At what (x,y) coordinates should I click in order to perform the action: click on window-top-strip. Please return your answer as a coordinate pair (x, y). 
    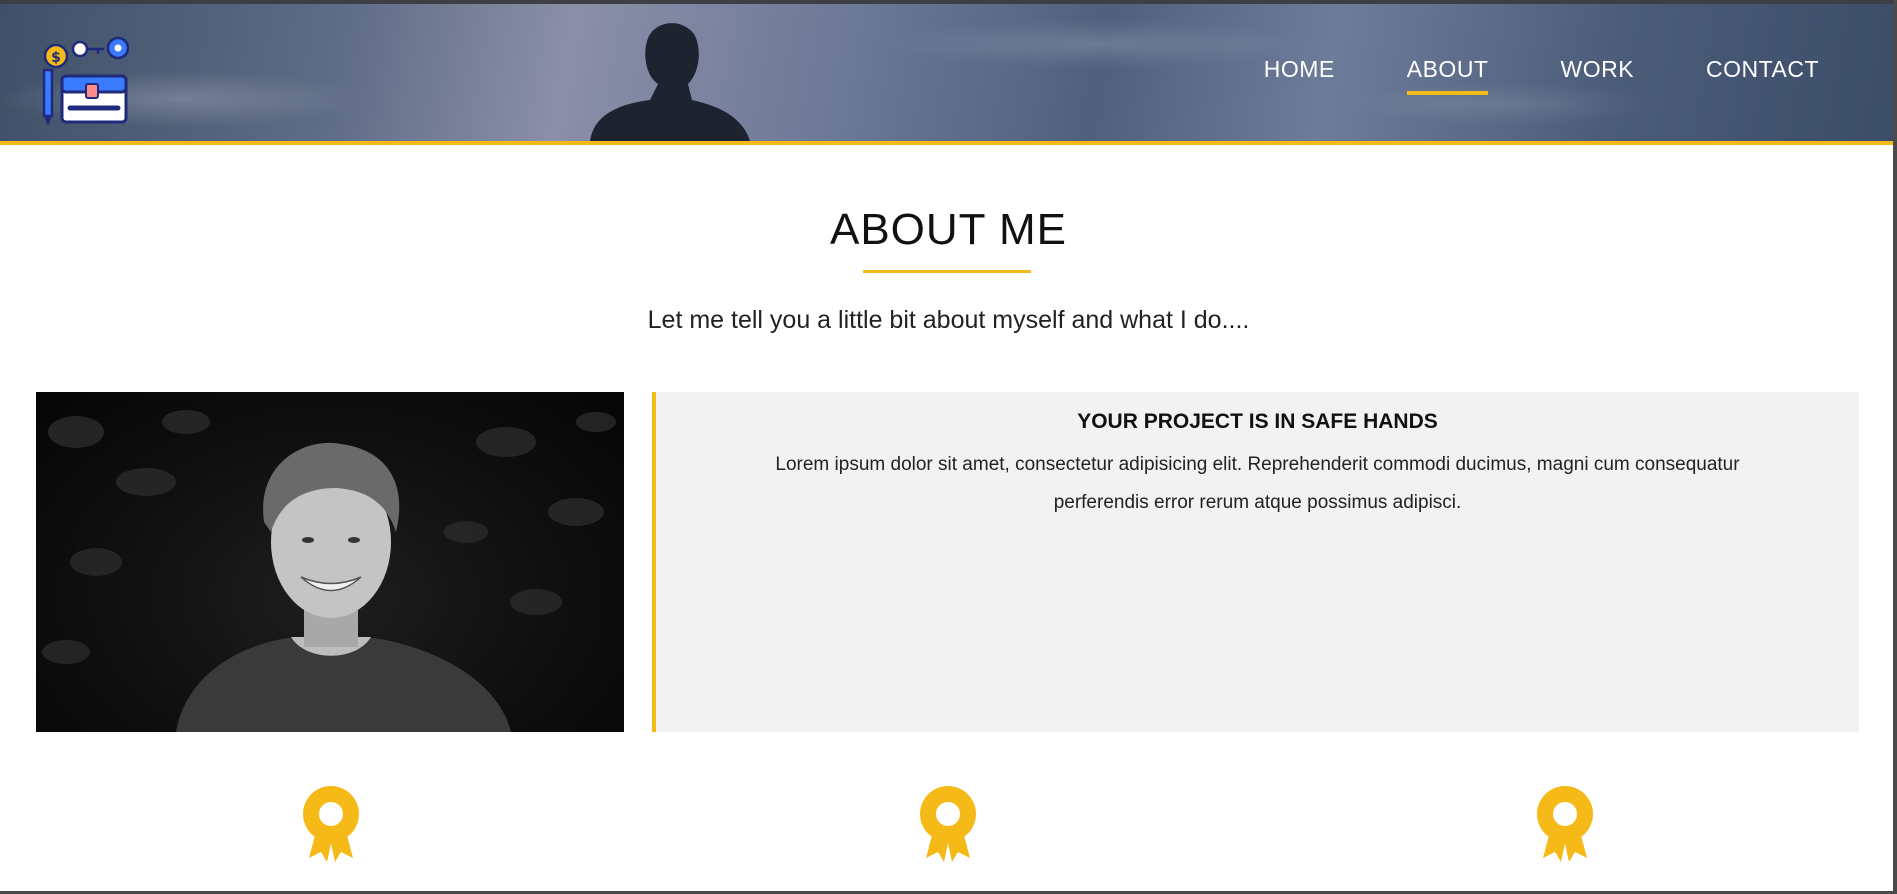
    Looking at the image, I should click on (948, 2).